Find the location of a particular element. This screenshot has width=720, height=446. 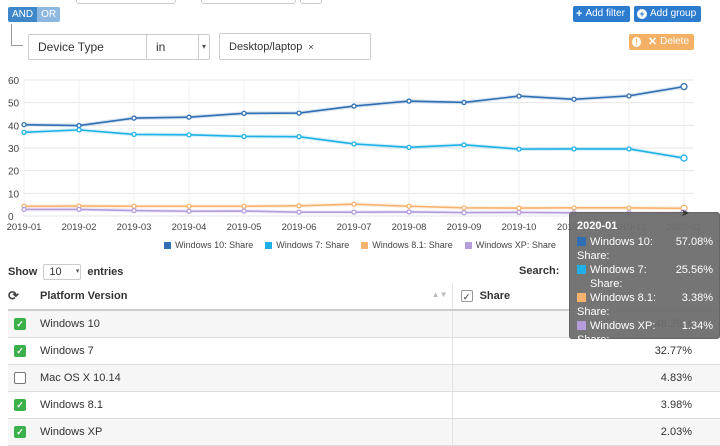

delete-button: ! ✕ Delete is located at coordinates (661, 42).